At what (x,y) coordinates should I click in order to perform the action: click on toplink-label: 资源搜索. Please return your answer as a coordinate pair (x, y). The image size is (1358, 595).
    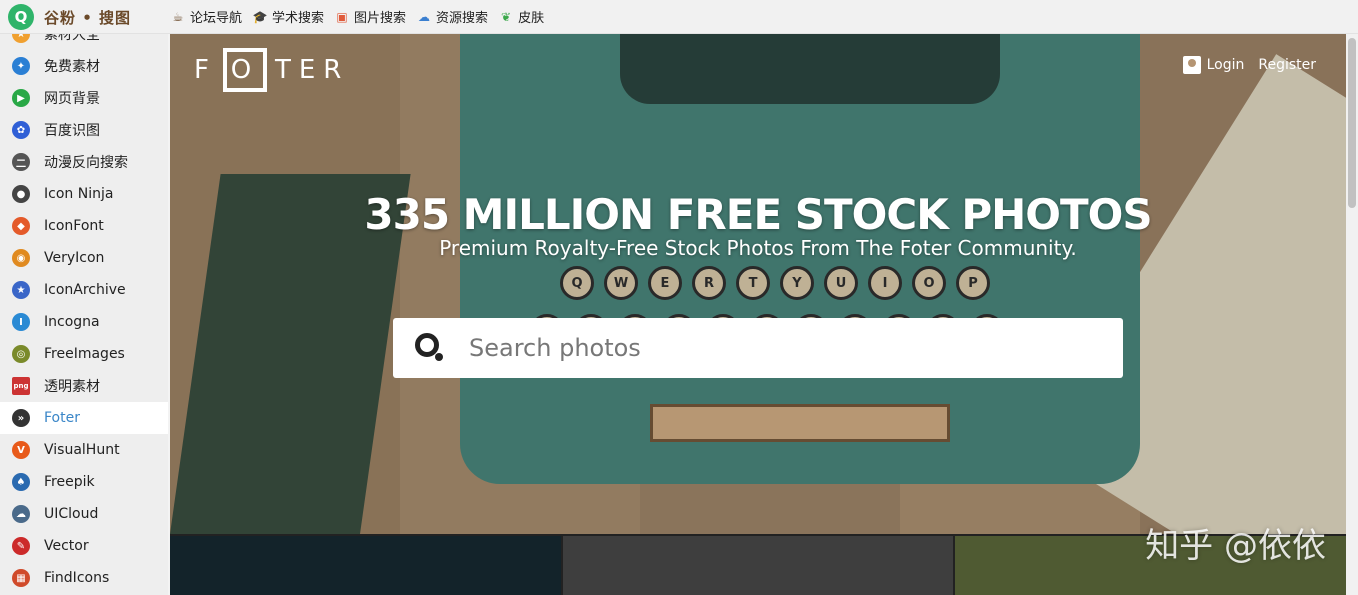
    Looking at the image, I should click on (462, 18).